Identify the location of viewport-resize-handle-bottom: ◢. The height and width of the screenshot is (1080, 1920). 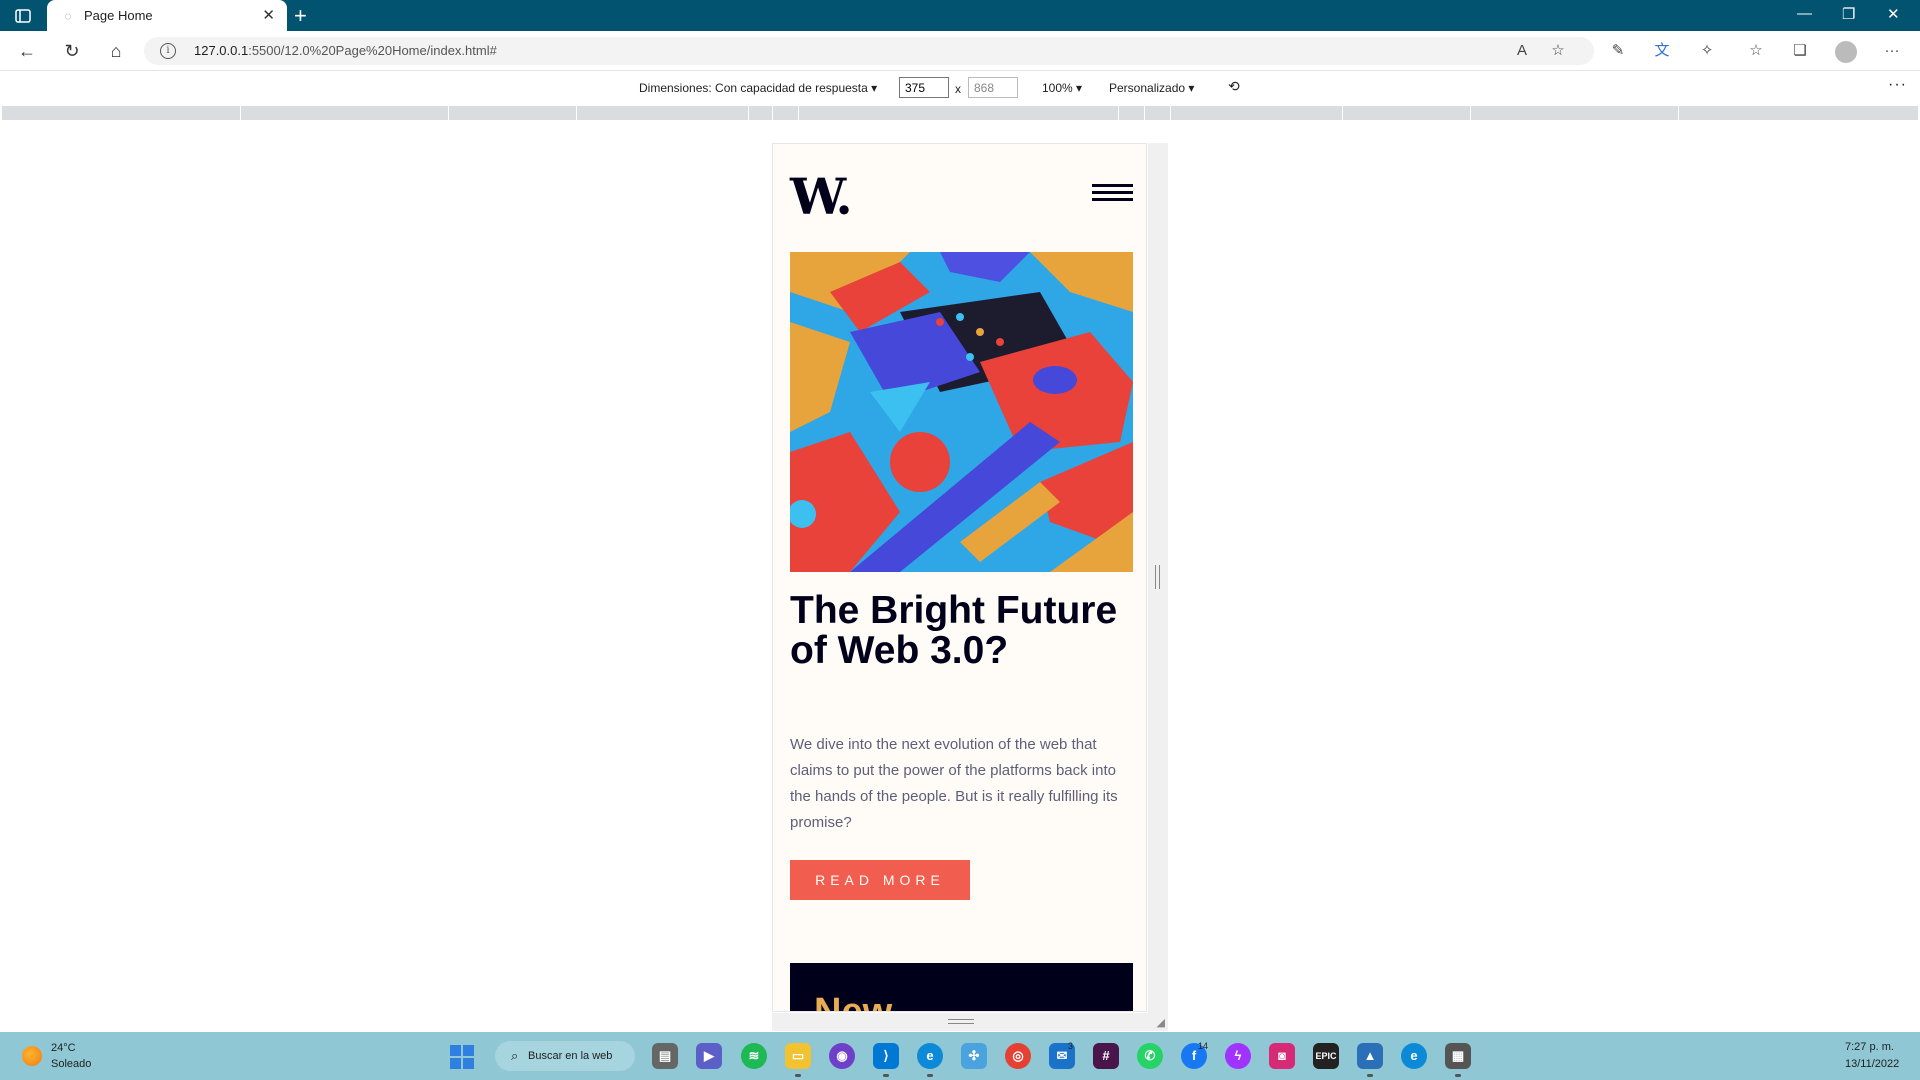
(970, 1022).